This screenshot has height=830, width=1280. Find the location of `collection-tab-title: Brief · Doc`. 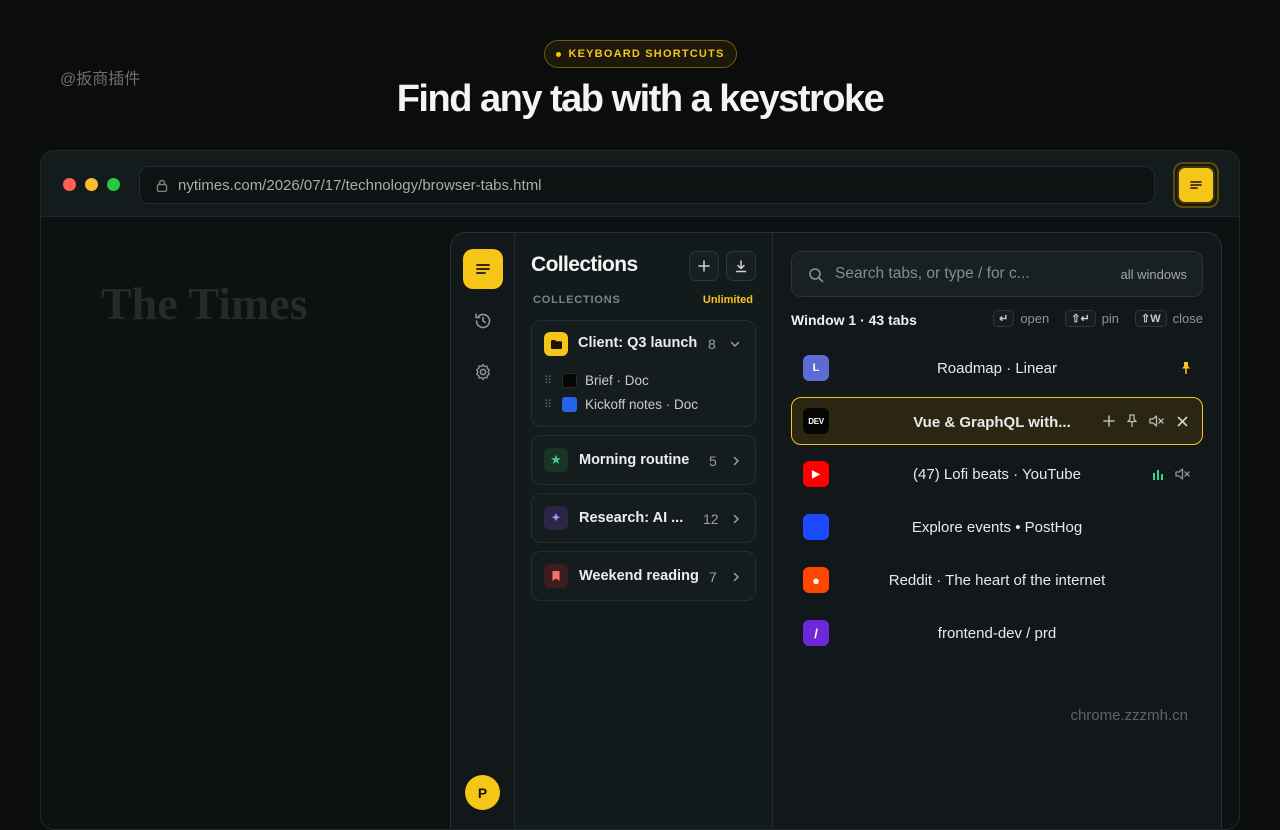

collection-tab-title: Brief · Doc is located at coordinates (617, 380).